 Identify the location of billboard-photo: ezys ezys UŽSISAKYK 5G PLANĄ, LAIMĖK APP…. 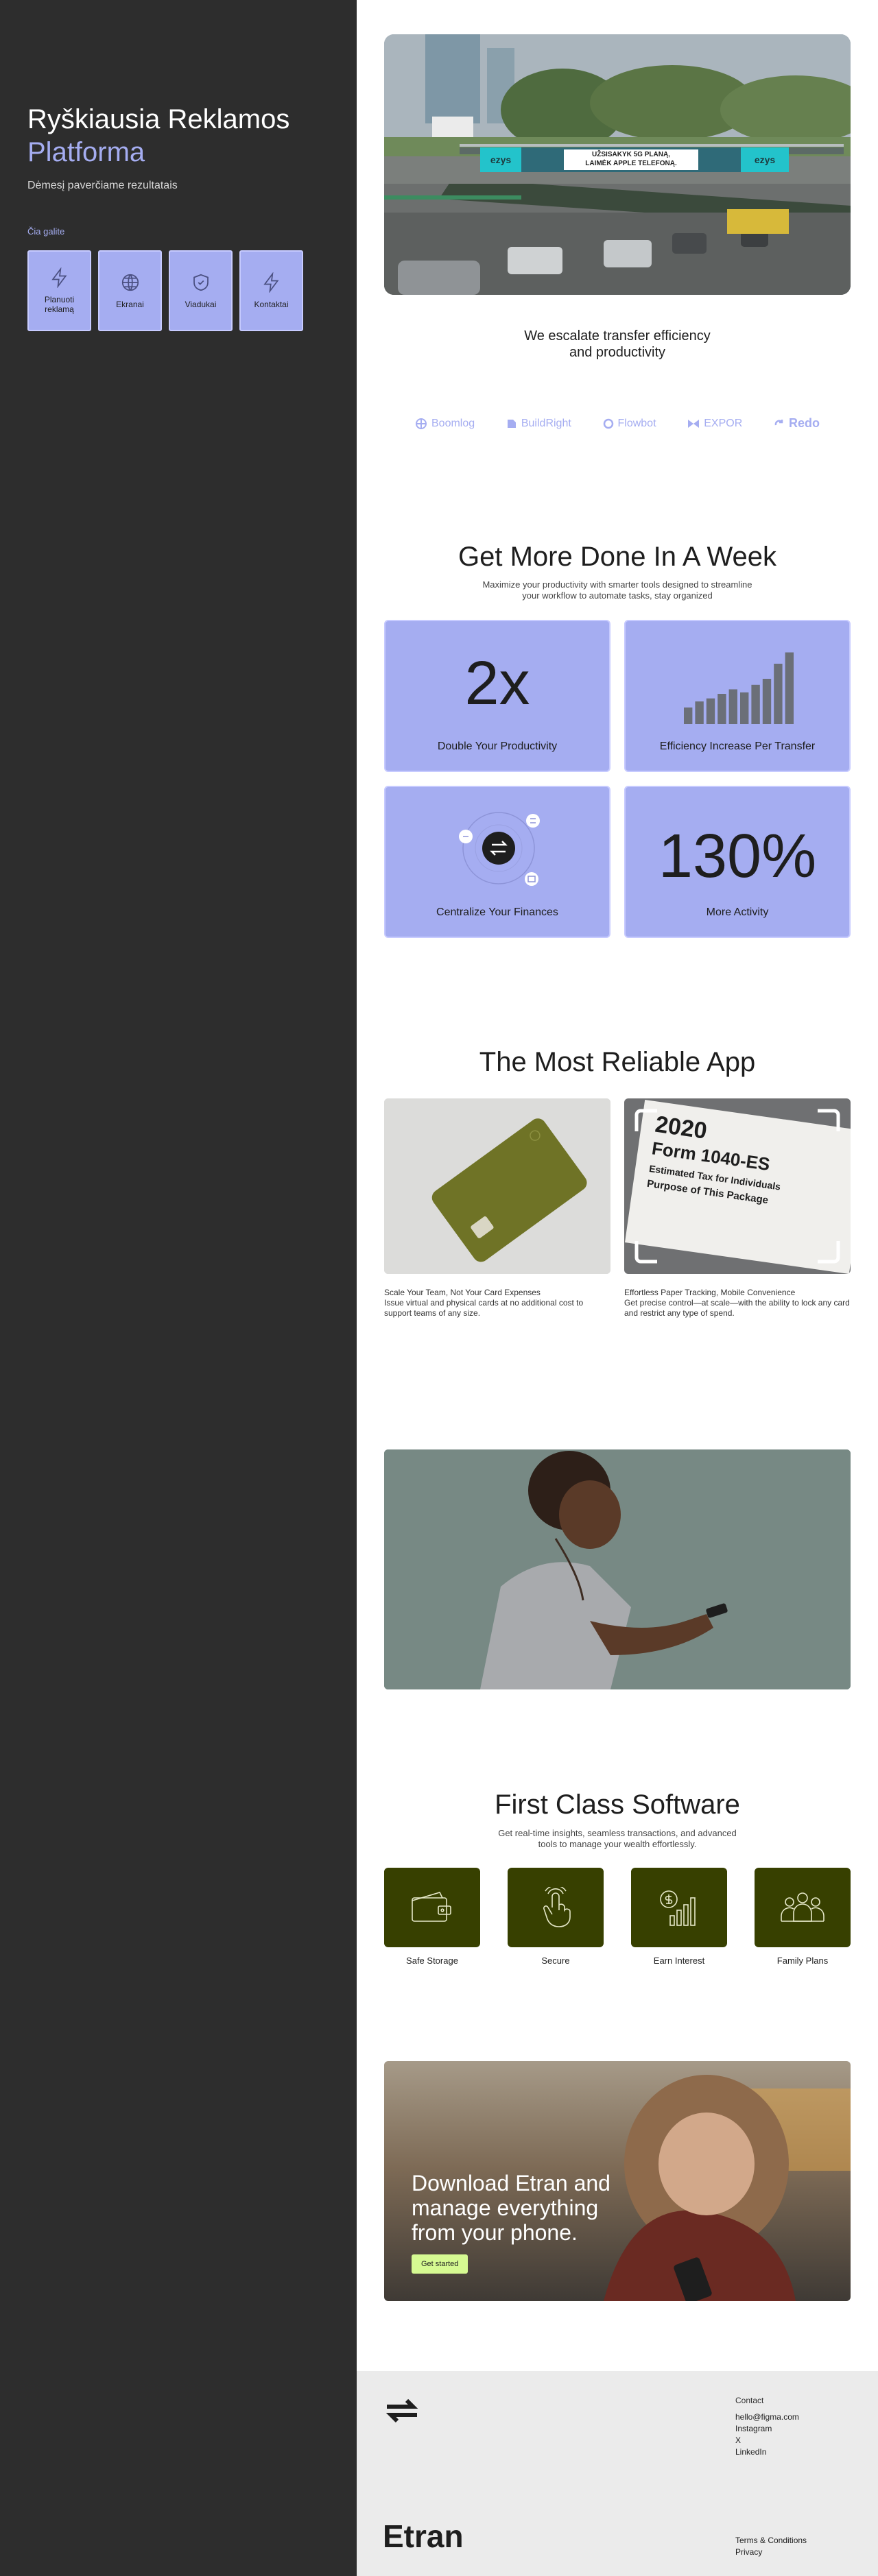
(617, 165).